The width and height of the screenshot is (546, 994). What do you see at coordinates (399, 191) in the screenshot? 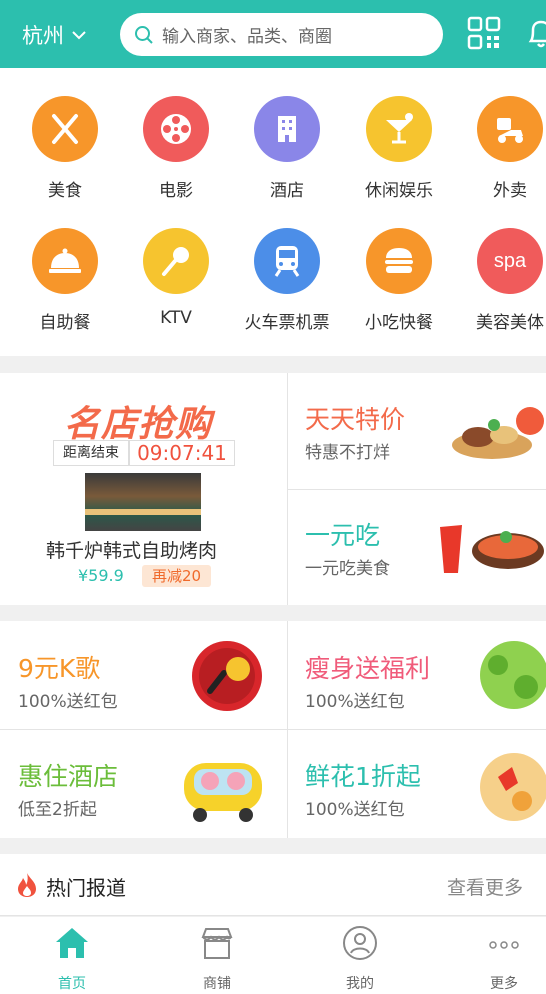
I see `category-label: 休闲娱乐` at bounding box center [399, 191].